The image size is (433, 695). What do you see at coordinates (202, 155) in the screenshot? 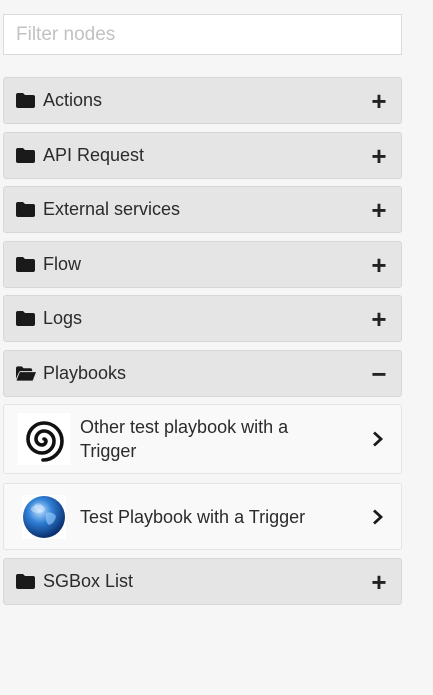
I see `category-api-request: API Request +` at bounding box center [202, 155].